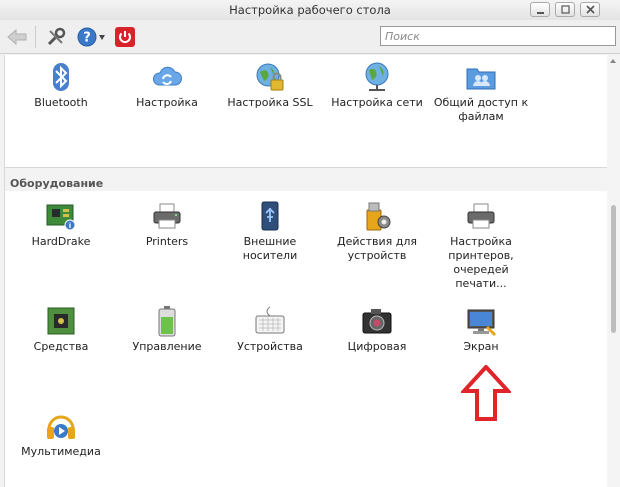  What do you see at coordinates (270, 77) in the screenshot?
I see `globe-lock-icon` at bounding box center [270, 77].